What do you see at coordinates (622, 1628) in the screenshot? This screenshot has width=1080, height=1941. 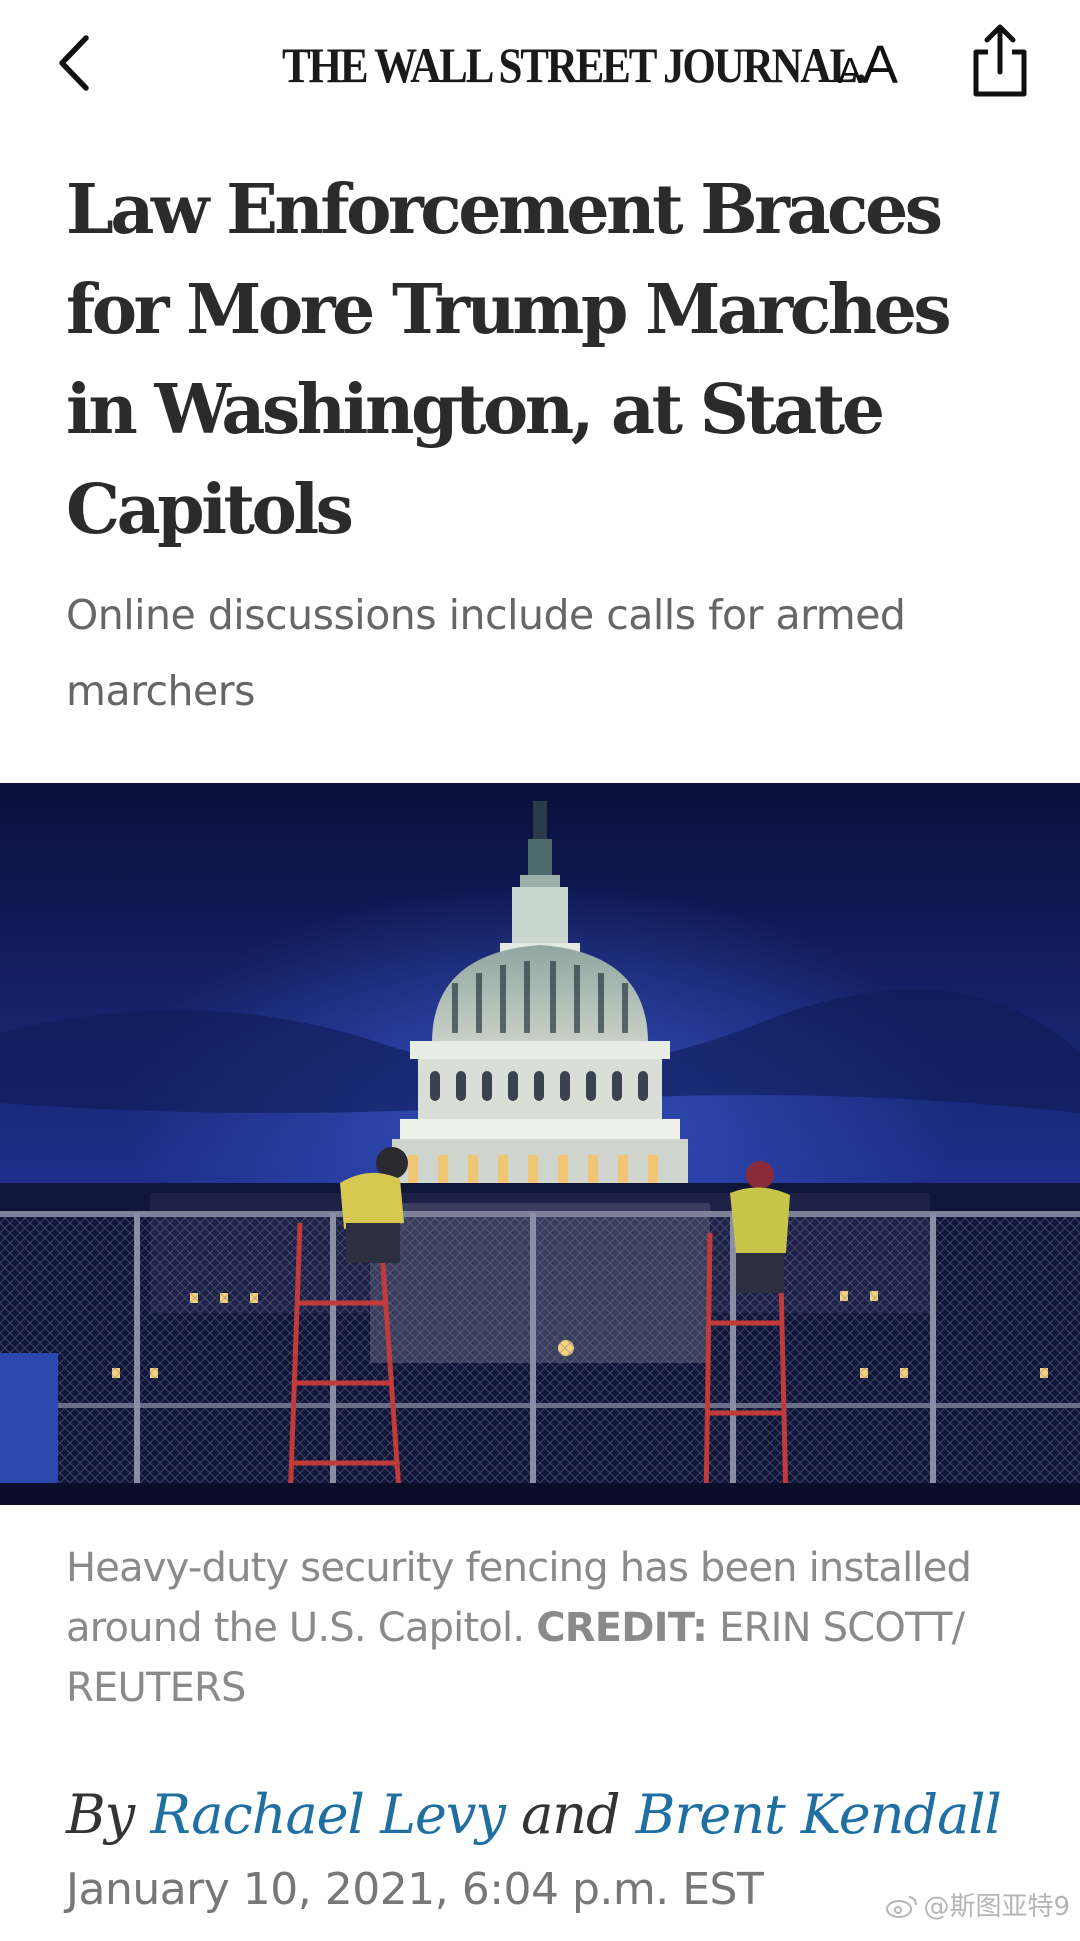 I see `credit-label: CREDIT:` at bounding box center [622, 1628].